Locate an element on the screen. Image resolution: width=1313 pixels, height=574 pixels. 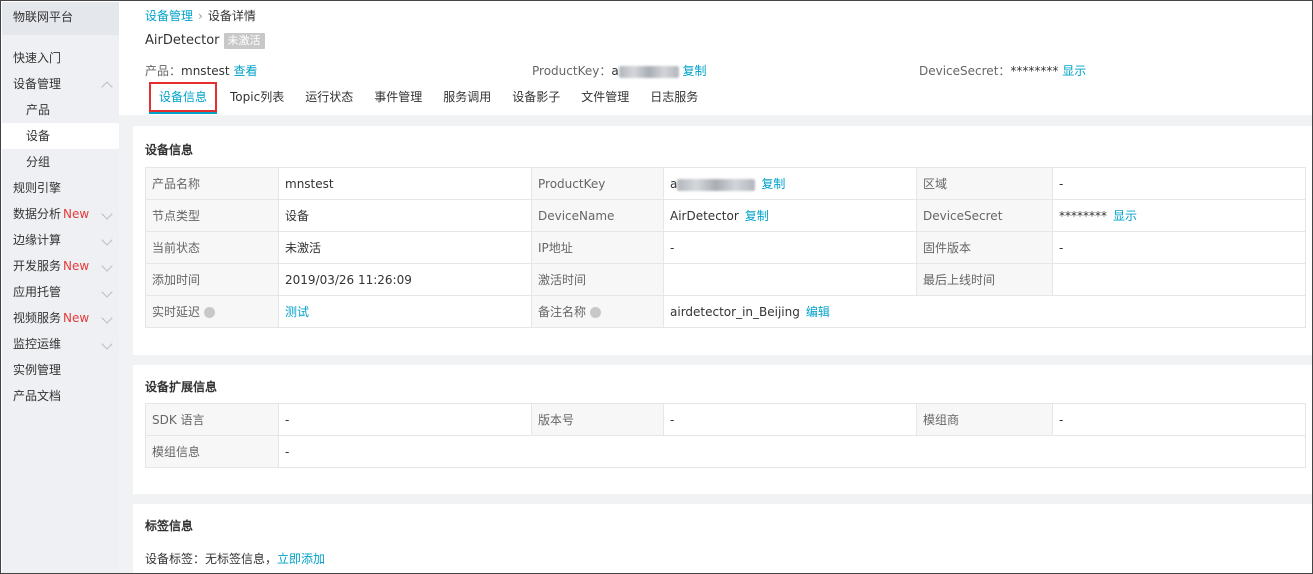
tab: 设备影子 is located at coordinates (536, 97).